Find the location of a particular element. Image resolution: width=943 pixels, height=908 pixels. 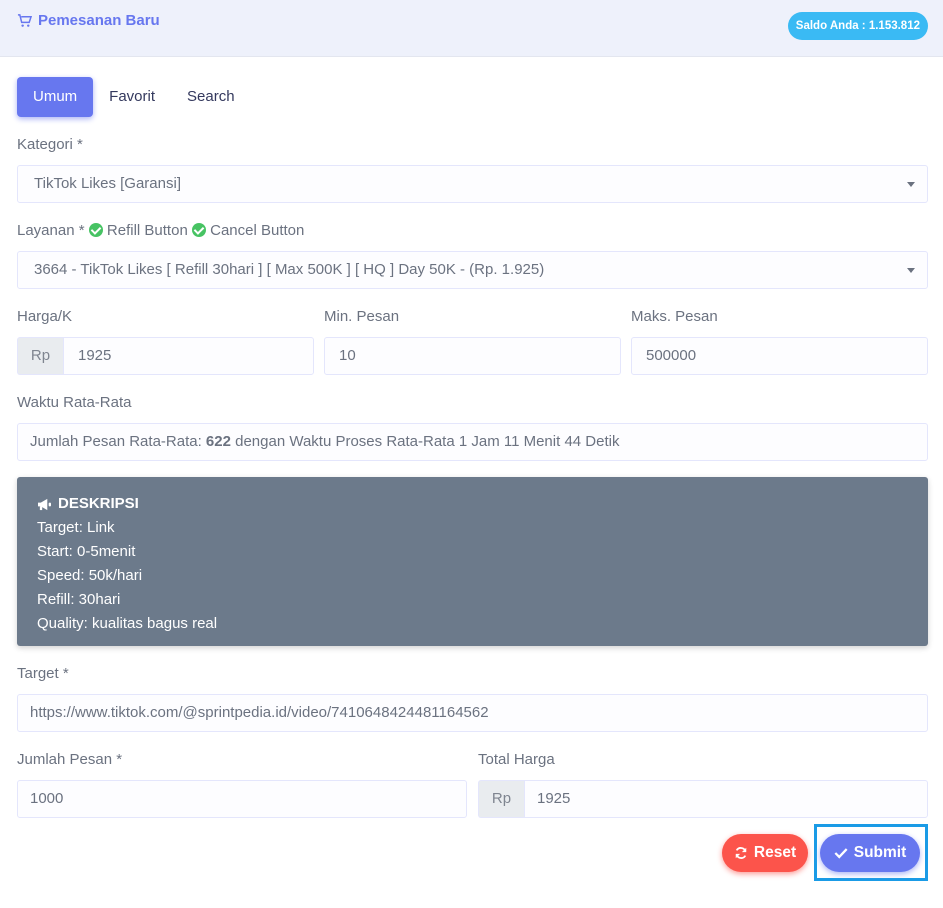

total-harga-label: Total Harga is located at coordinates (516, 759).